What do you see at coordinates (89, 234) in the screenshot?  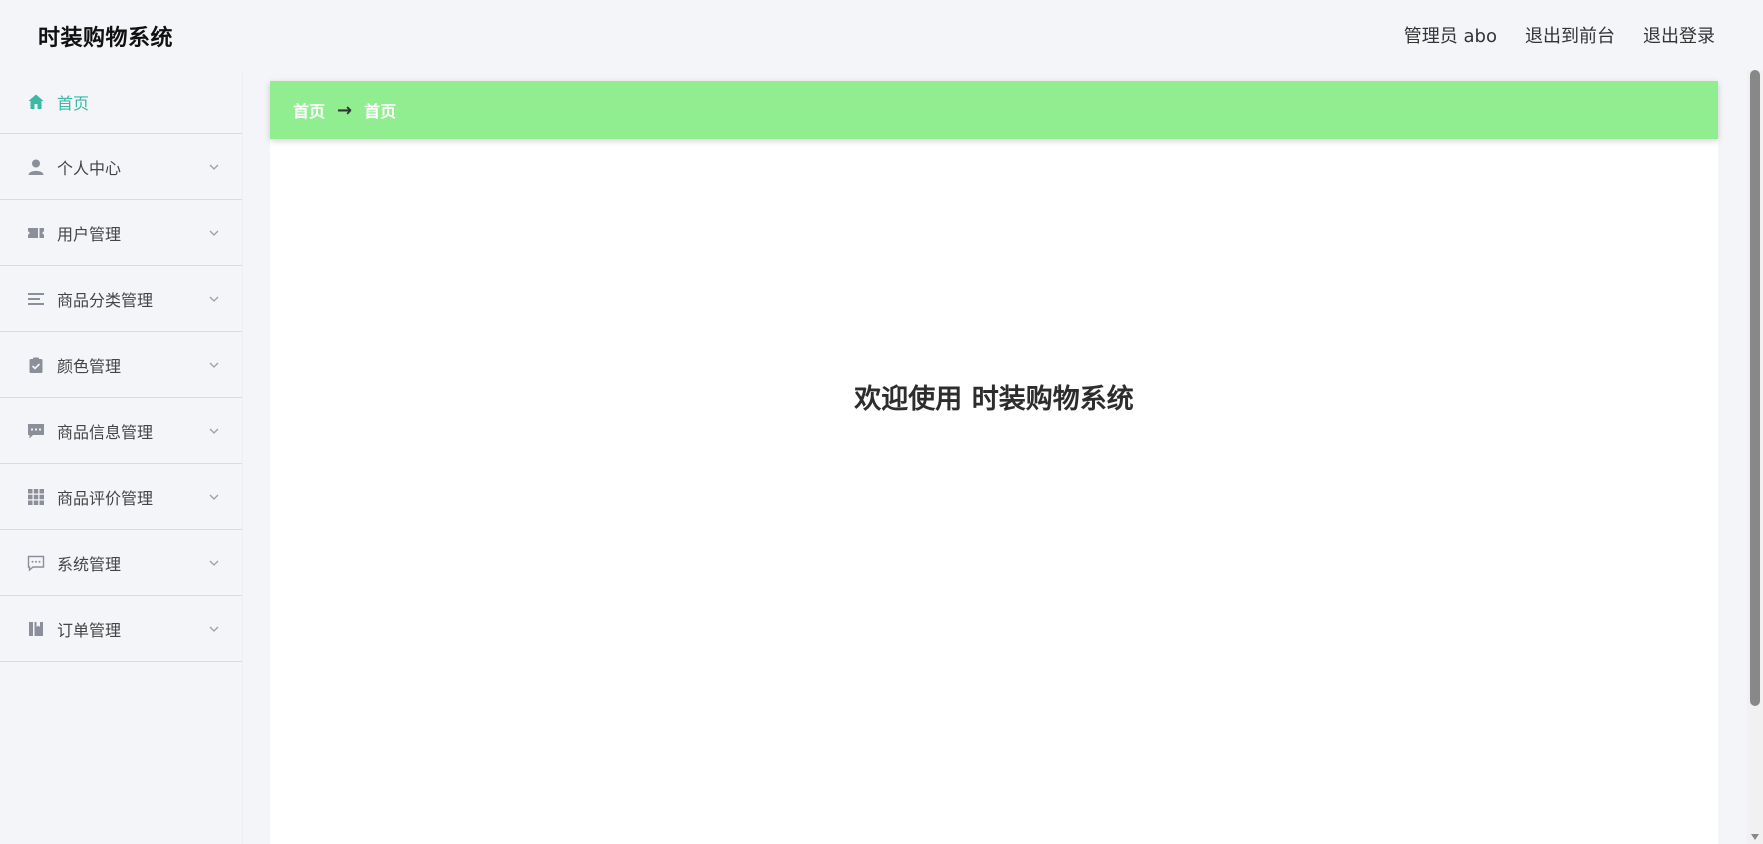 I see `sidebar-item-label: 用户管理` at bounding box center [89, 234].